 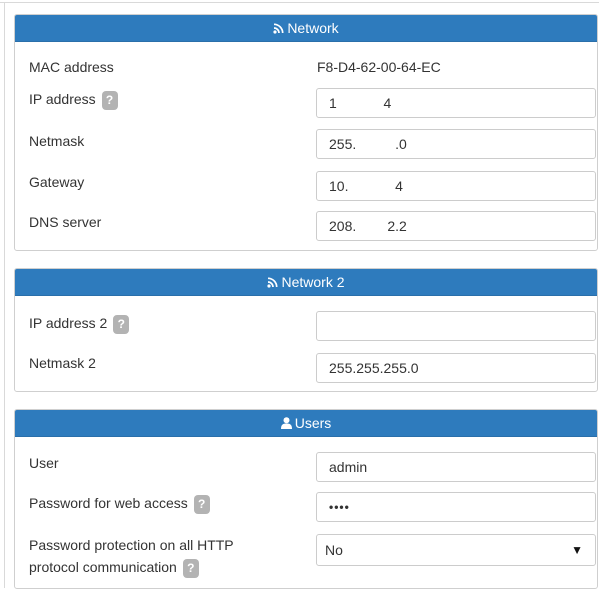 I want to click on http-protection-selected-value: No, so click(x=334, y=550).